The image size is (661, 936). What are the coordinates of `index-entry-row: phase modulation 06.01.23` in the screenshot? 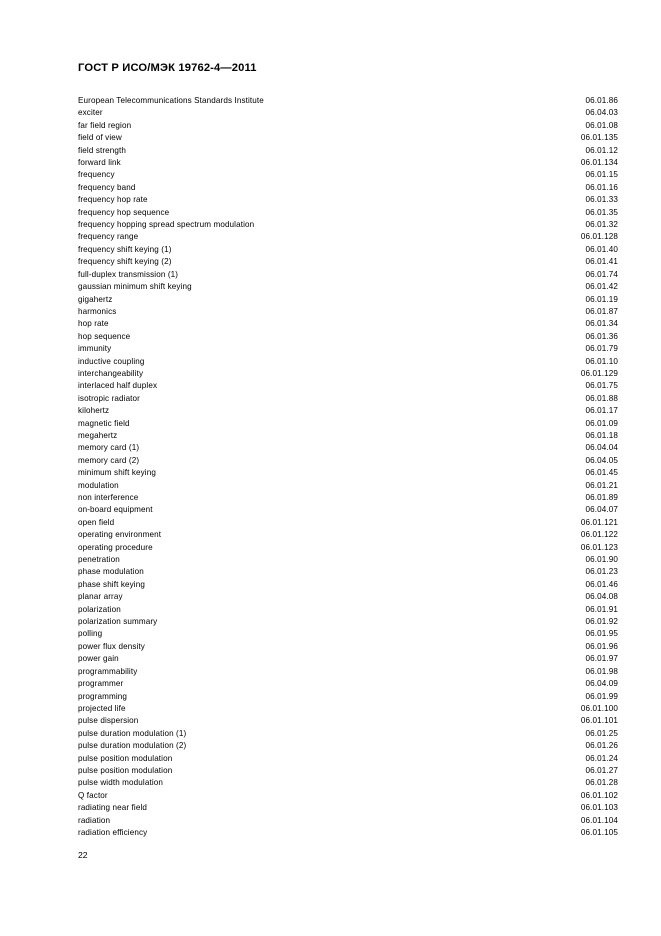 It's located at (348, 572).